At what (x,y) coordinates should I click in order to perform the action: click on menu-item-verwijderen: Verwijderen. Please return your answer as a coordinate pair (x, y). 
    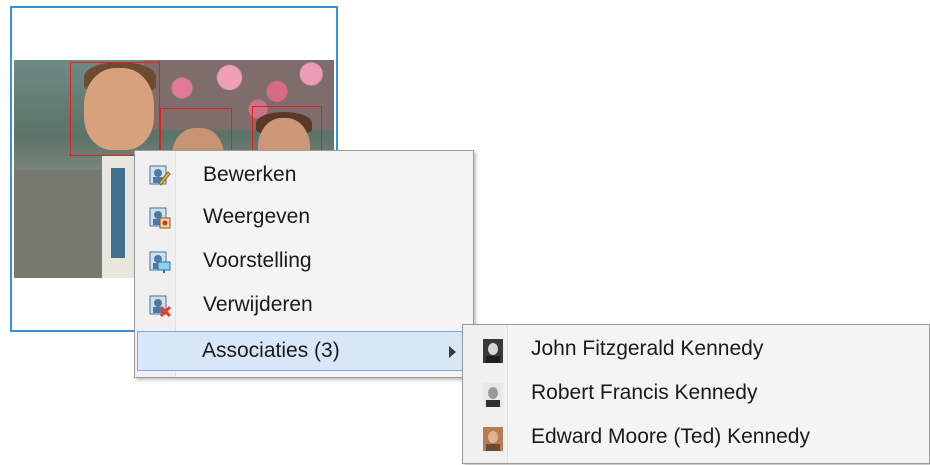
    Looking at the image, I should click on (304, 305).